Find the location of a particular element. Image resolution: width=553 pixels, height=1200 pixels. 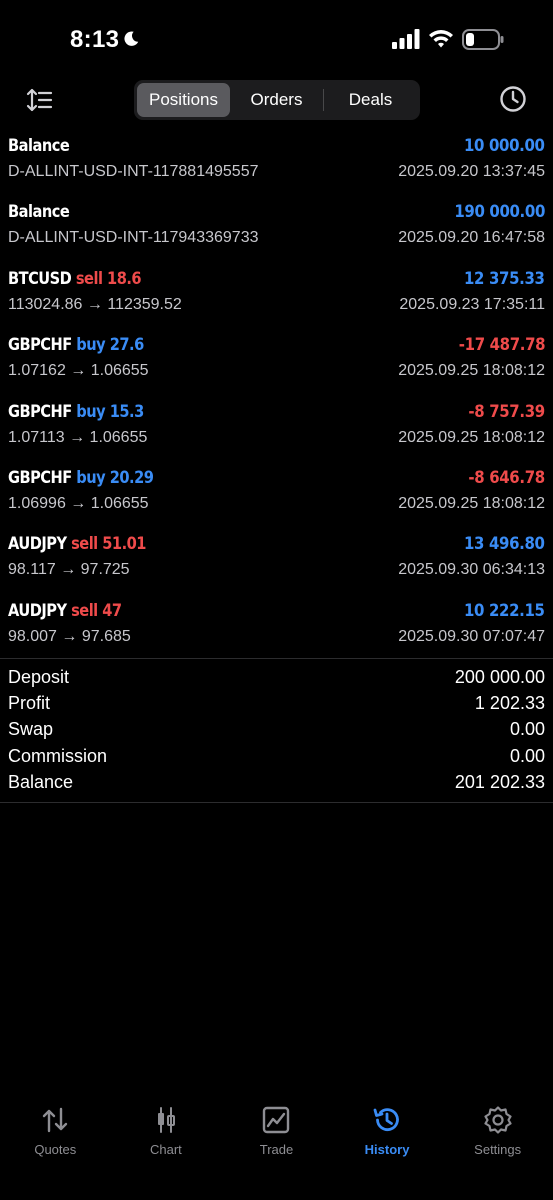

tabbar-item-history: History is located at coordinates (387, 1150).